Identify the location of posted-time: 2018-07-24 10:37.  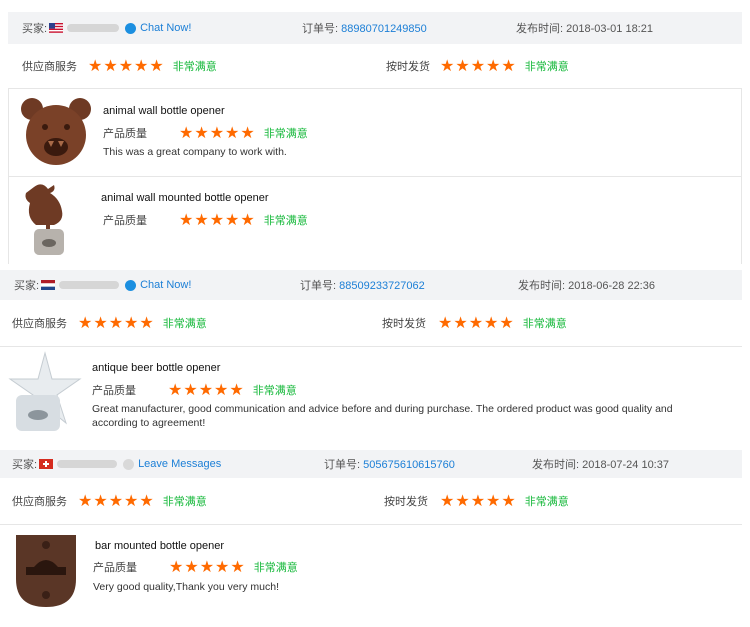
(625, 465).